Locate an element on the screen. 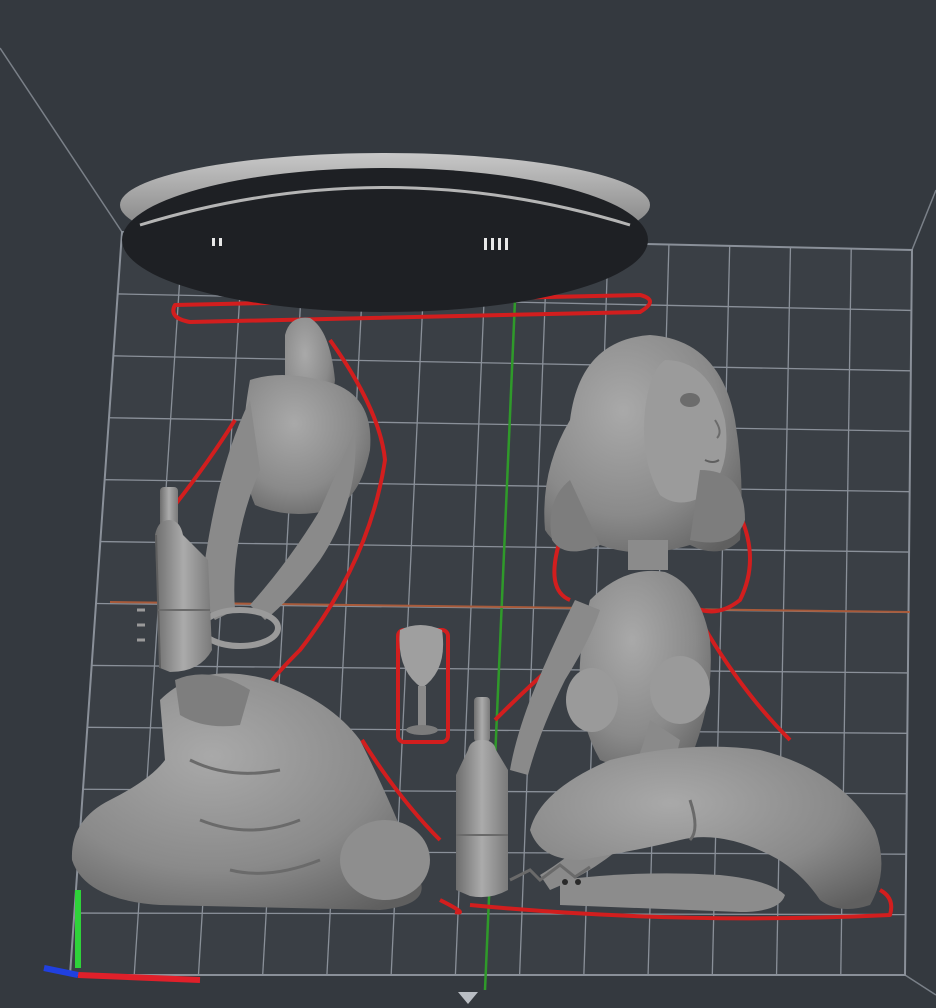  nav-arrow-icon is located at coordinates (468, 998).